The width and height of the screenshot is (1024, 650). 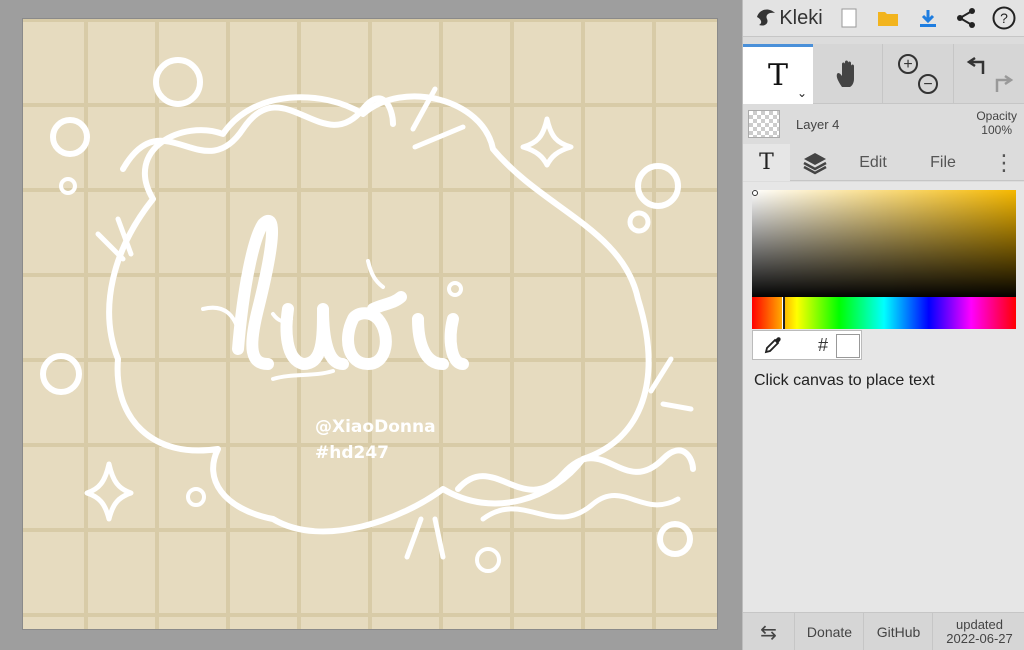 I want to click on share-icon, so click(x=966, y=18).